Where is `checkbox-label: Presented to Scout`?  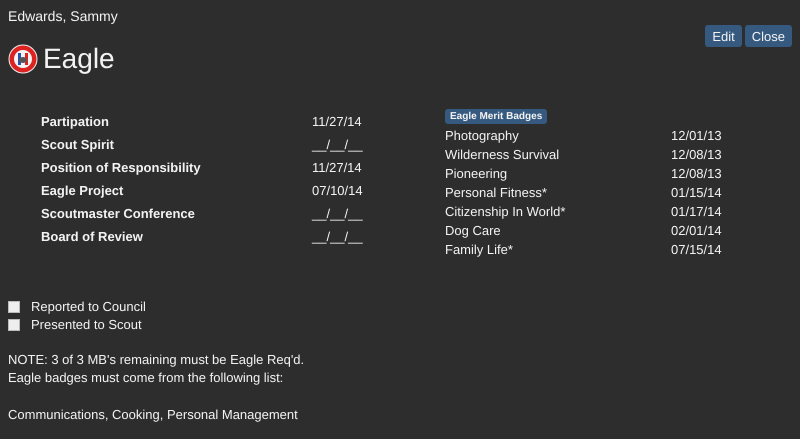 checkbox-label: Presented to Scout is located at coordinates (86, 324).